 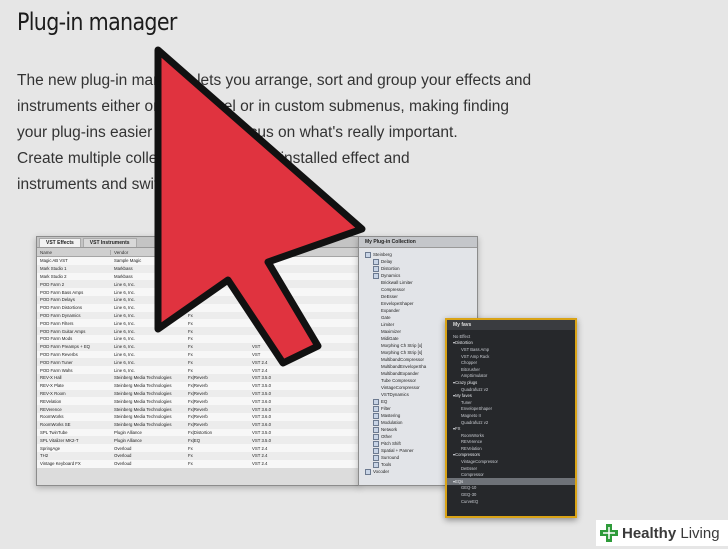 What do you see at coordinates (511, 494) in the screenshot?
I see `favorites-item: GEQ-30` at bounding box center [511, 494].